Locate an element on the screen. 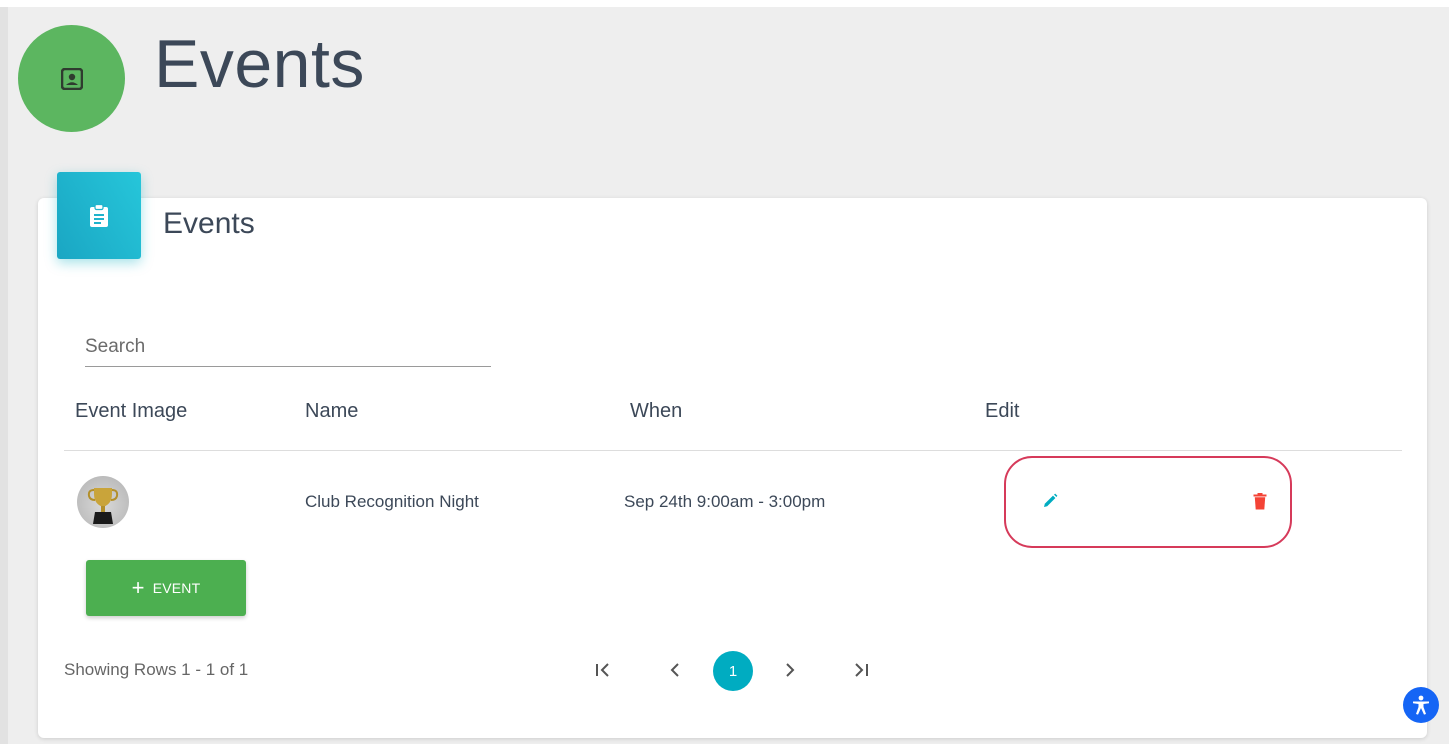 The image size is (1449, 744). rows-count: Showing Rows 1 - 1 of 1 is located at coordinates (156, 669).